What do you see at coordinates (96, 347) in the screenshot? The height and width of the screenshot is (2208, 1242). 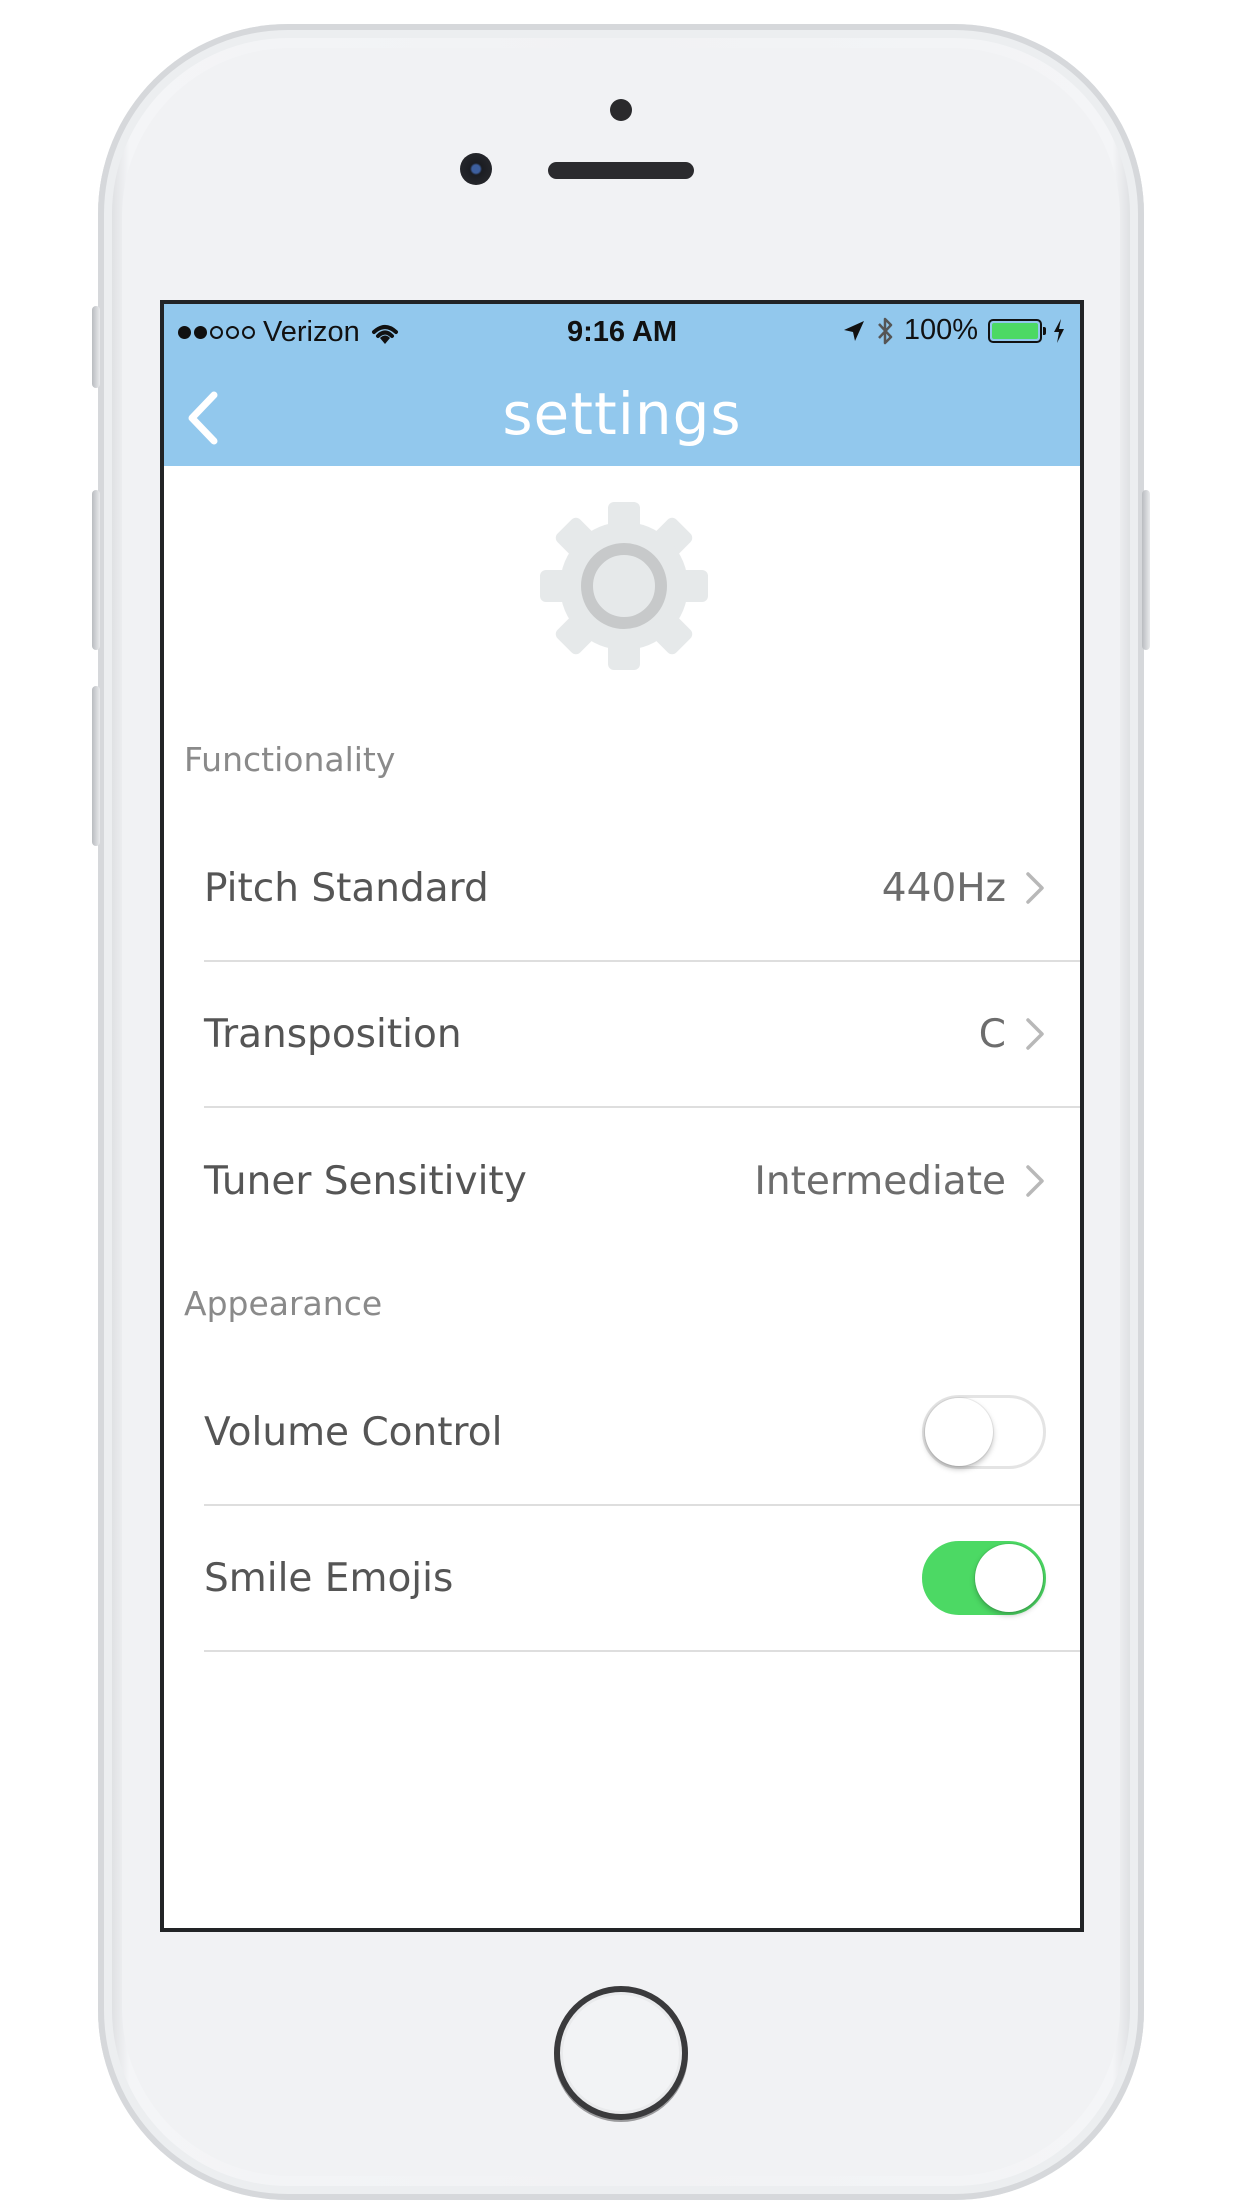 I see `mute-switch` at bounding box center [96, 347].